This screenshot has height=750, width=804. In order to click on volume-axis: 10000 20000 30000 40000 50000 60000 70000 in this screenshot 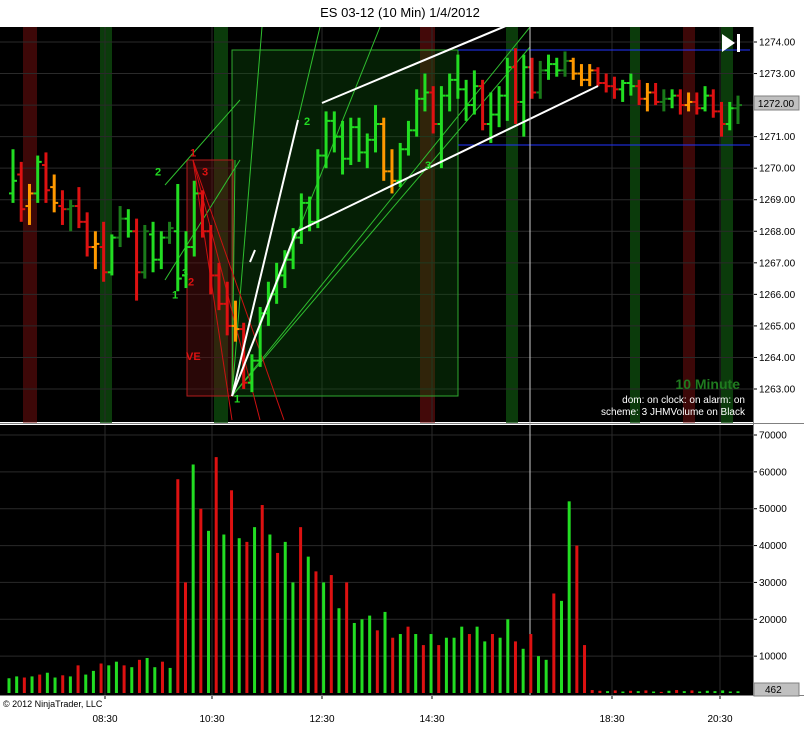, I will do `click(770, 547)`.